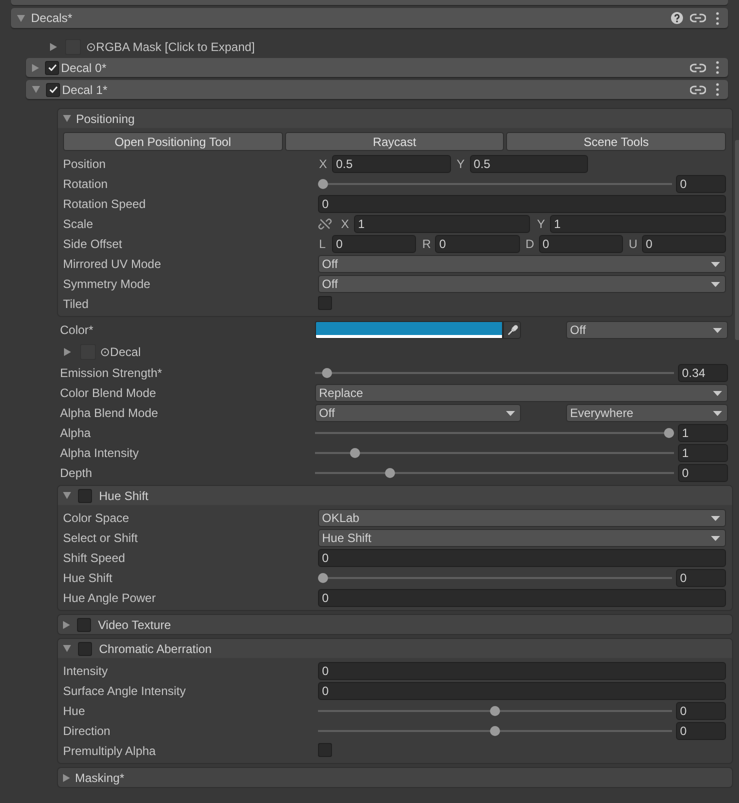 The image size is (739, 803). Describe the element at coordinates (74, 711) in the screenshot. I see `field-label: Hue` at that location.